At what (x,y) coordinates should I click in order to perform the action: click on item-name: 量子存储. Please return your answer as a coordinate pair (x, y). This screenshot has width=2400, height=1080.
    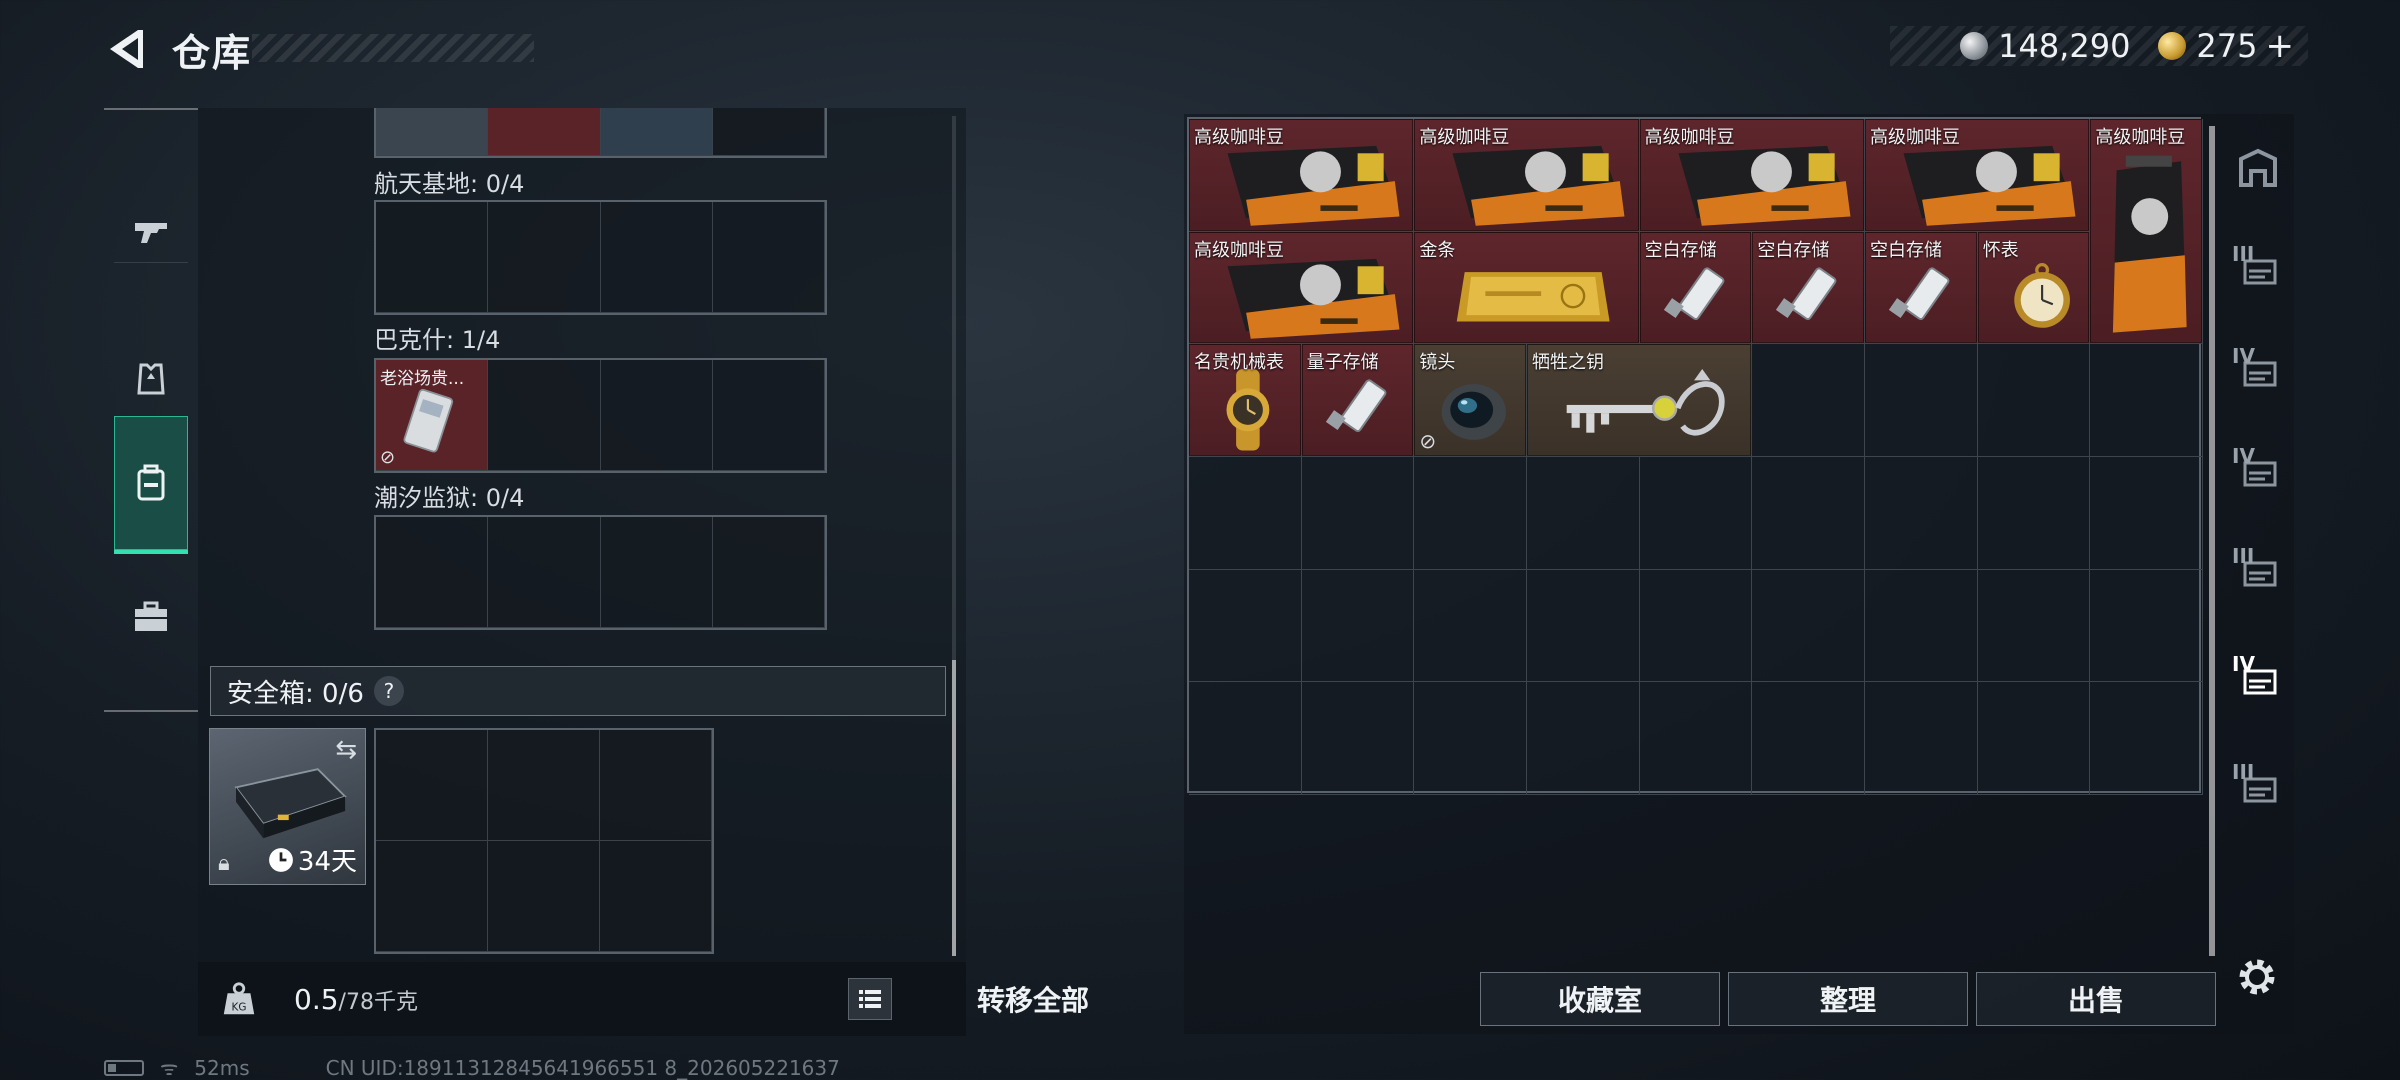
    Looking at the image, I should click on (1342, 363).